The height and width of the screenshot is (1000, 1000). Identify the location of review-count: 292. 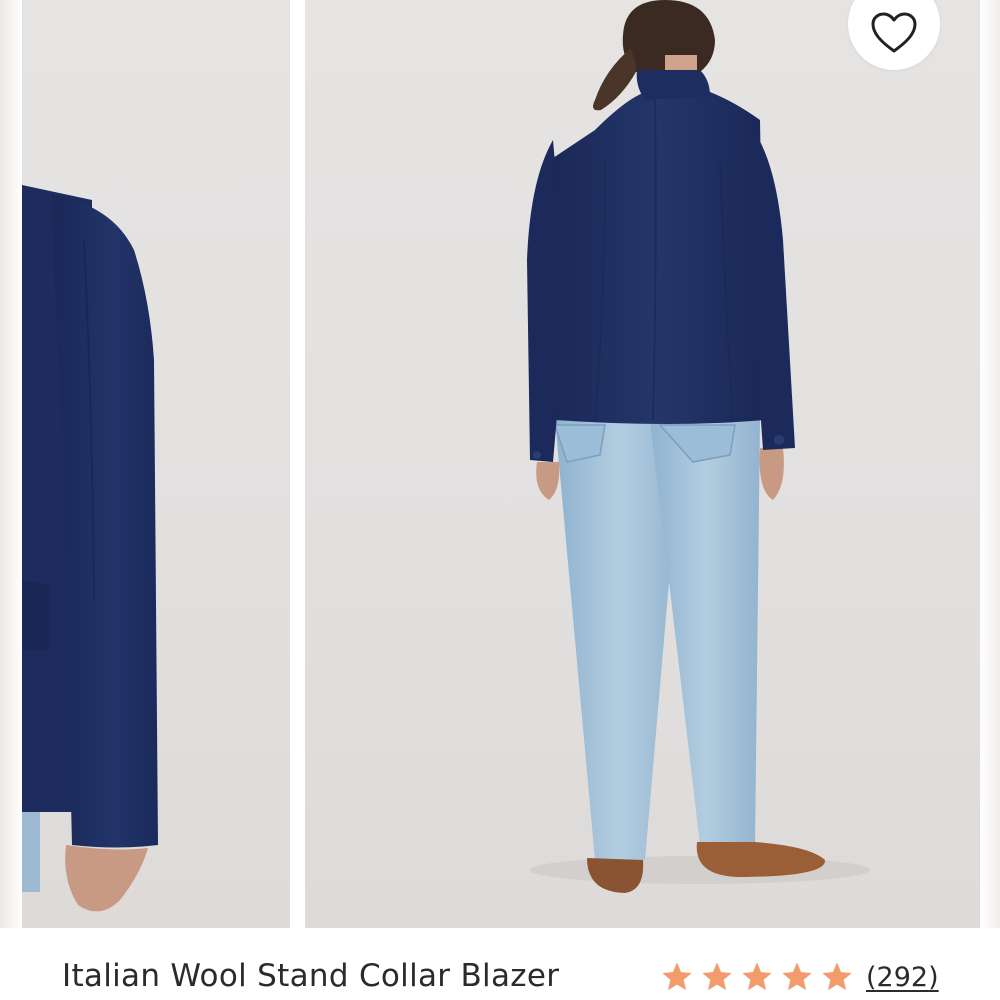
(902, 977).